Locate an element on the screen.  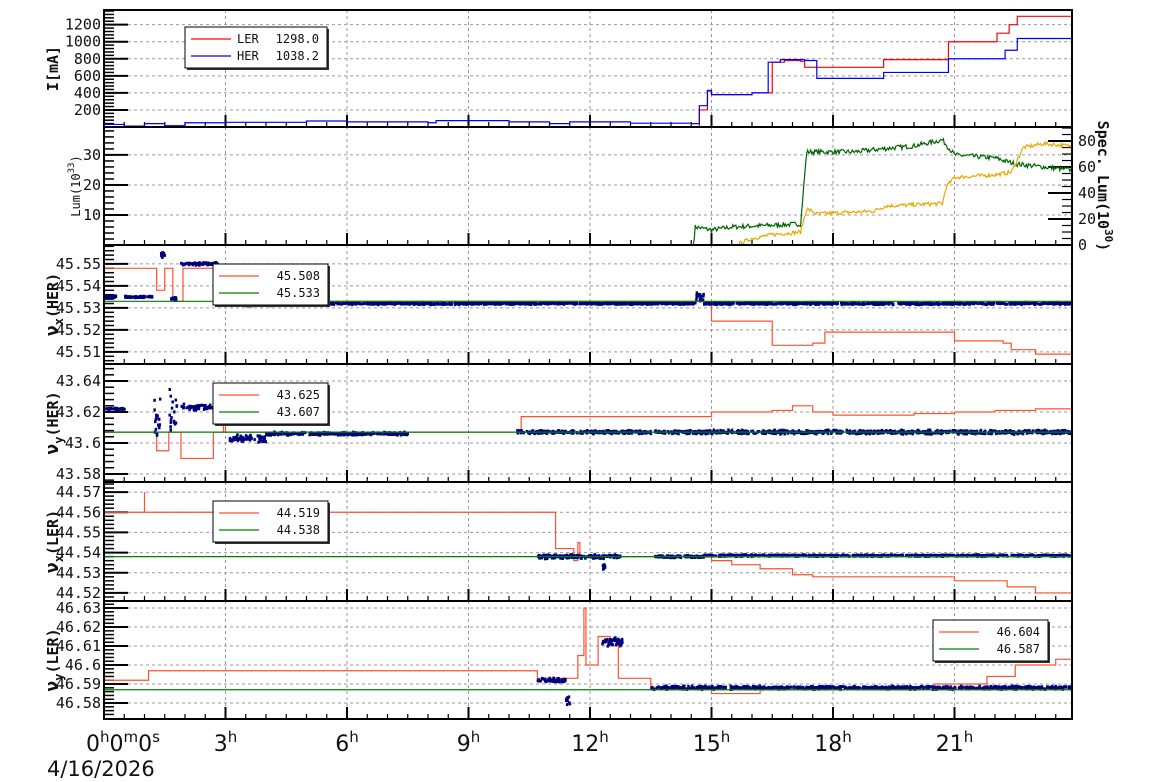
y-tick-label: 44.55 is located at coordinates (78, 532).